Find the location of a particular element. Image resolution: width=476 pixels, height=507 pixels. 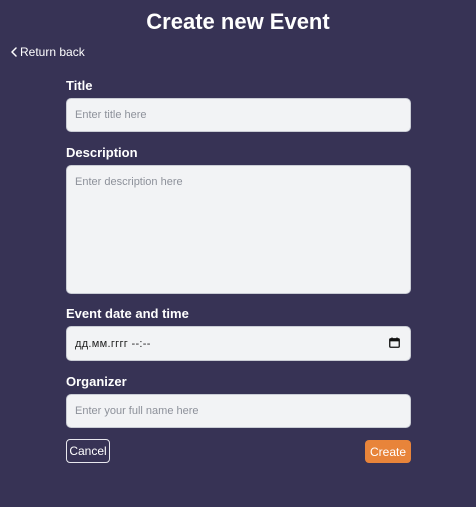

datetime-value: дд.мм.гггг --:-- is located at coordinates (113, 343).